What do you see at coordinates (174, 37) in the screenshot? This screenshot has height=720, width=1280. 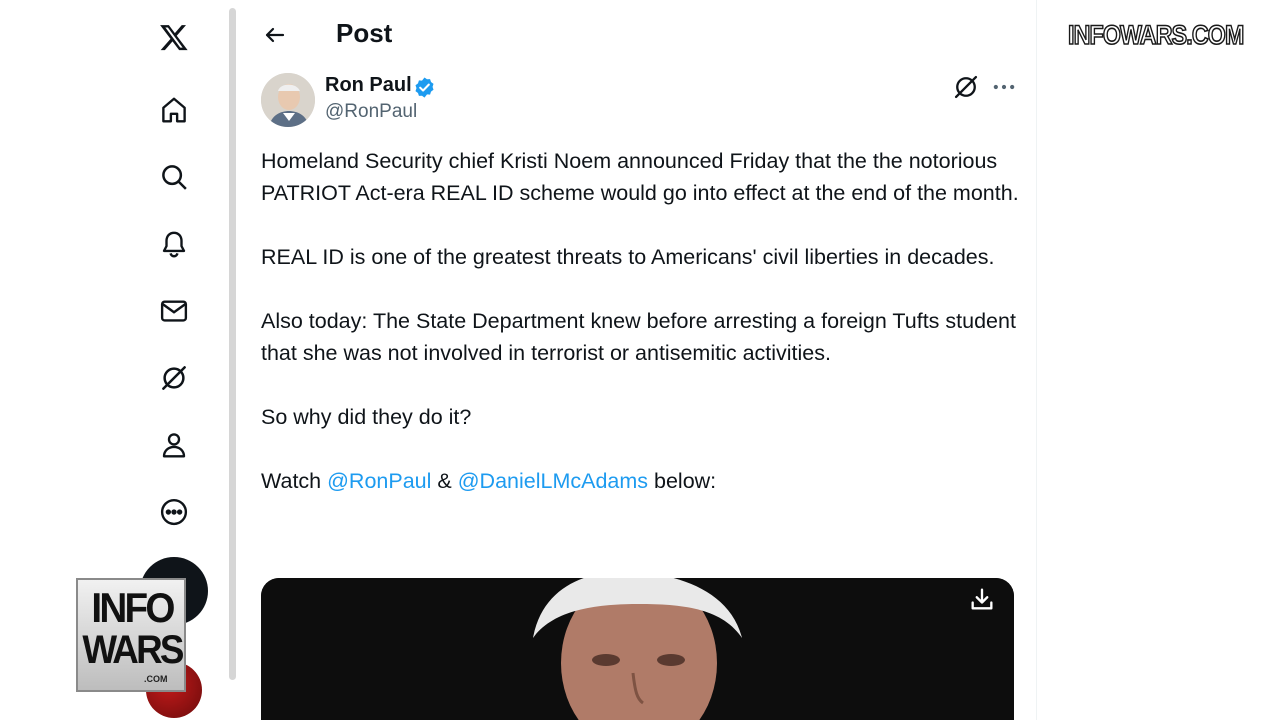 I see `x-logo-icon` at bounding box center [174, 37].